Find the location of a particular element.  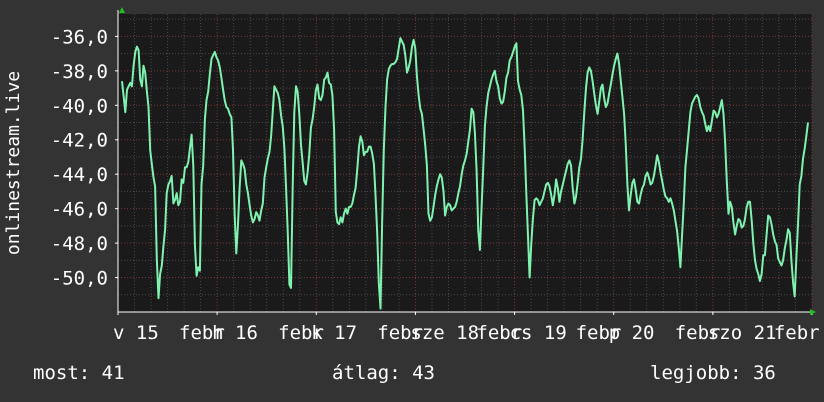

x-tick-label: sze 18 is located at coordinates (444, 333).